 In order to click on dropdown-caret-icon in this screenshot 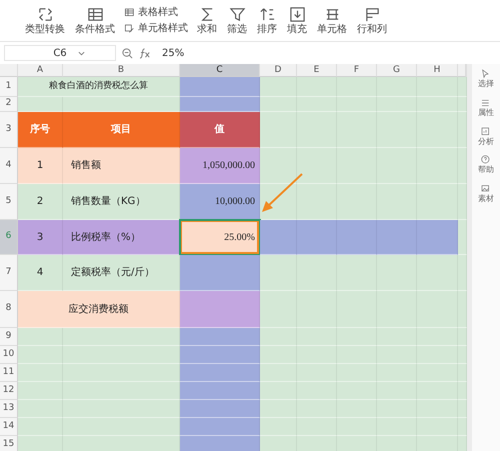, I will do `click(81, 53)`.